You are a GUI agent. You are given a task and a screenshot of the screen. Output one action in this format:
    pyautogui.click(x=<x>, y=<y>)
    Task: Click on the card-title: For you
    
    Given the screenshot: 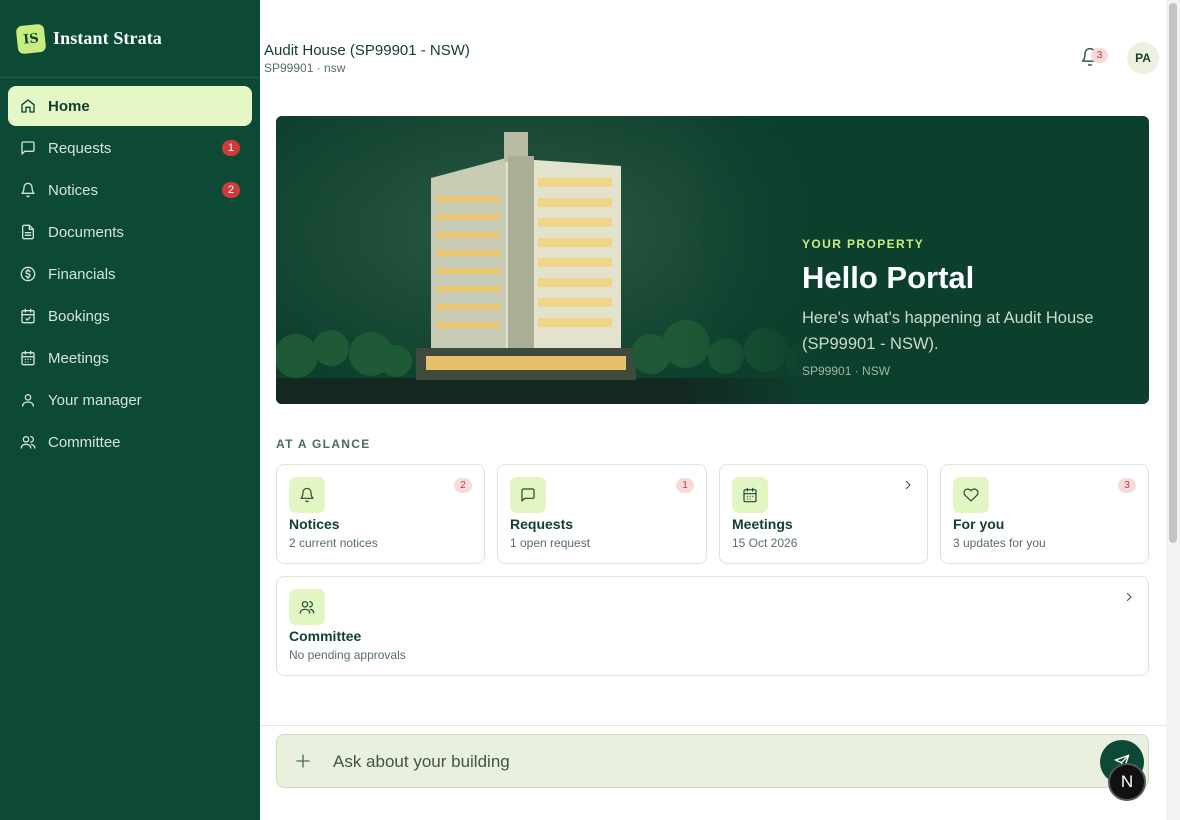 What is the action you would take?
    pyautogui.click(x=979, y=524)
    